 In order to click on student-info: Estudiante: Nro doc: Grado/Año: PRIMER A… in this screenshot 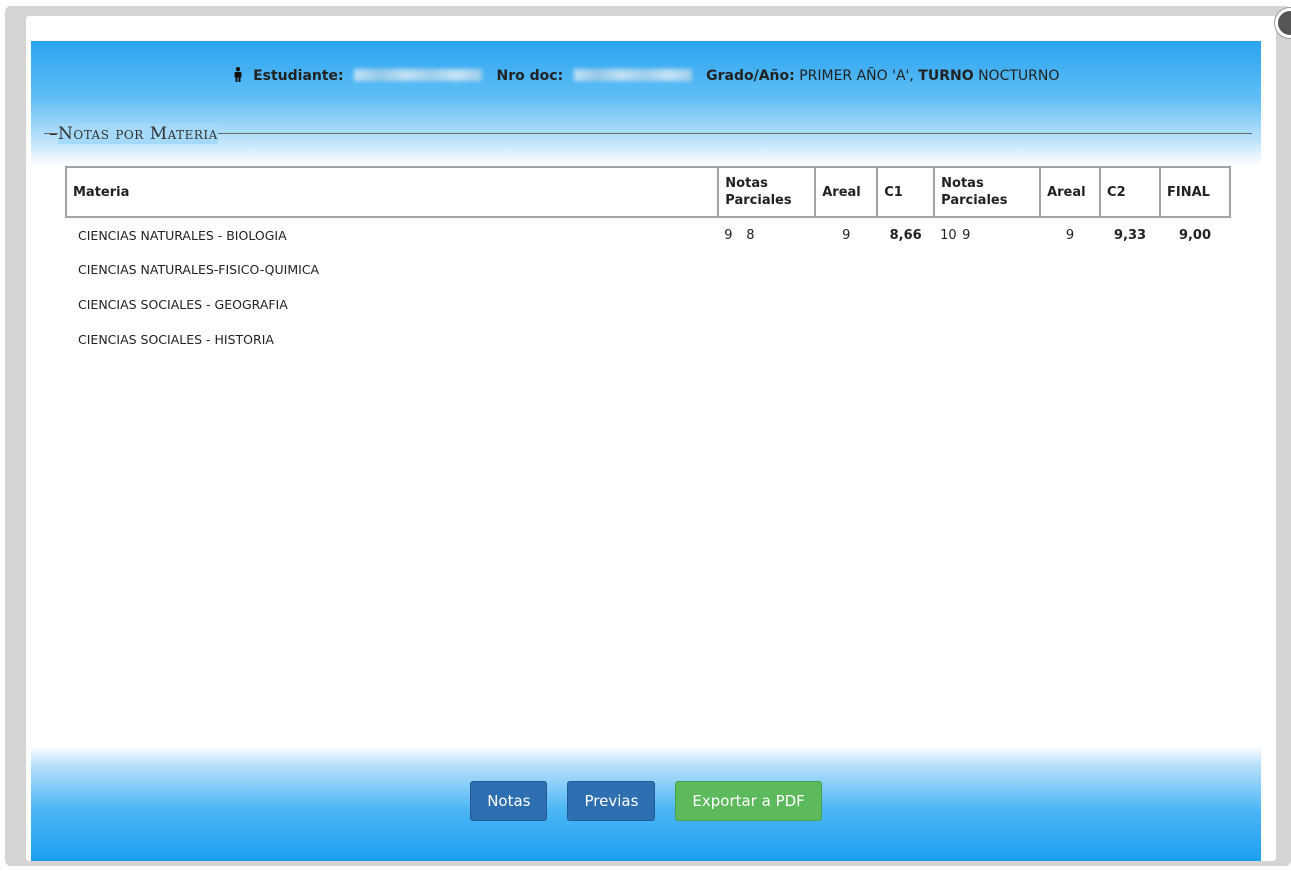, I will do `click(646, 75)`.